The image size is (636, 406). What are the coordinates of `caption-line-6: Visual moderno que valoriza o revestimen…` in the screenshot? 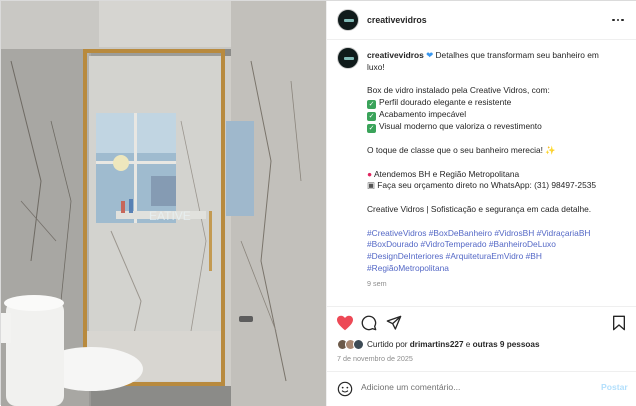 It's located at (460, 126).